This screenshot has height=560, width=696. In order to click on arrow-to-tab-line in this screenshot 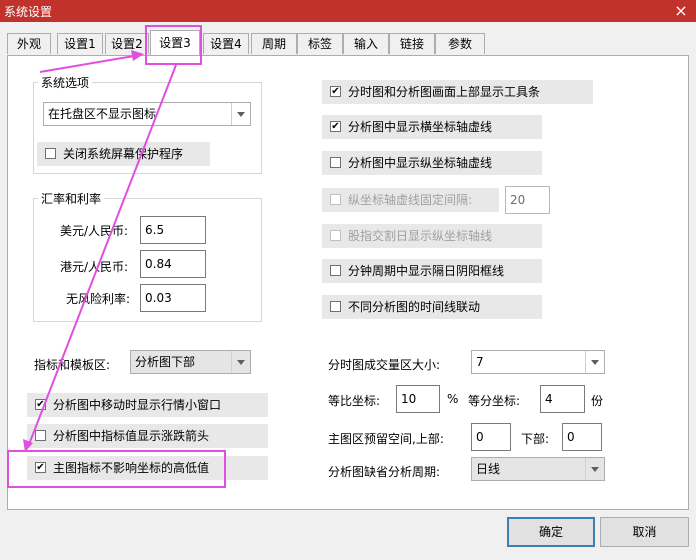, I will do `click(90, 63)`.